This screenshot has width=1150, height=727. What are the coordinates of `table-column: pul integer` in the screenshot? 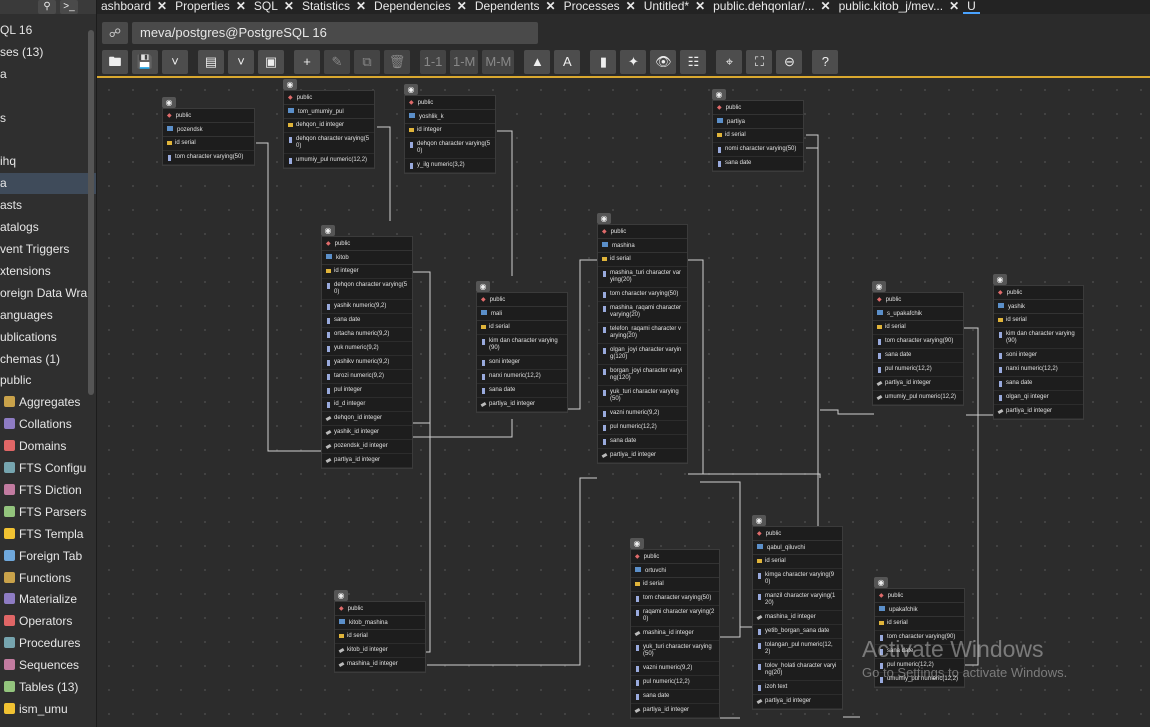 It's located at (367, 391).